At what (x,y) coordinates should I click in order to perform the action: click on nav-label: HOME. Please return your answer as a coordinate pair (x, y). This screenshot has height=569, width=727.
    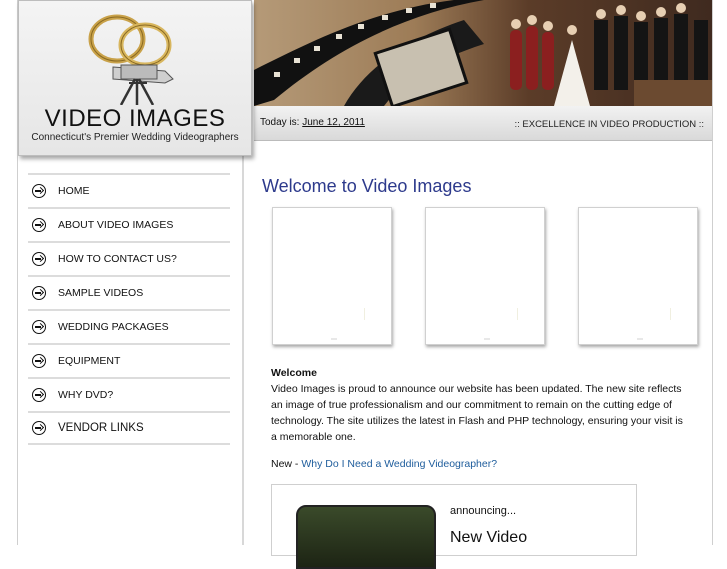
    Looking at the image, I should click on (74, 191).